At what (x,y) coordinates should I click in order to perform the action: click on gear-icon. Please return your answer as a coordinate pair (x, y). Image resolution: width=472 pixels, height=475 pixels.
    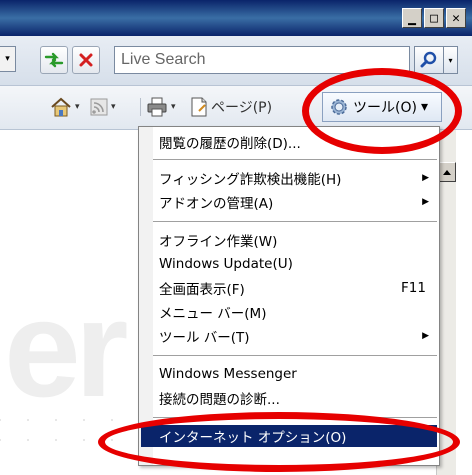
    Looking at the image, I should click on (339, 107).